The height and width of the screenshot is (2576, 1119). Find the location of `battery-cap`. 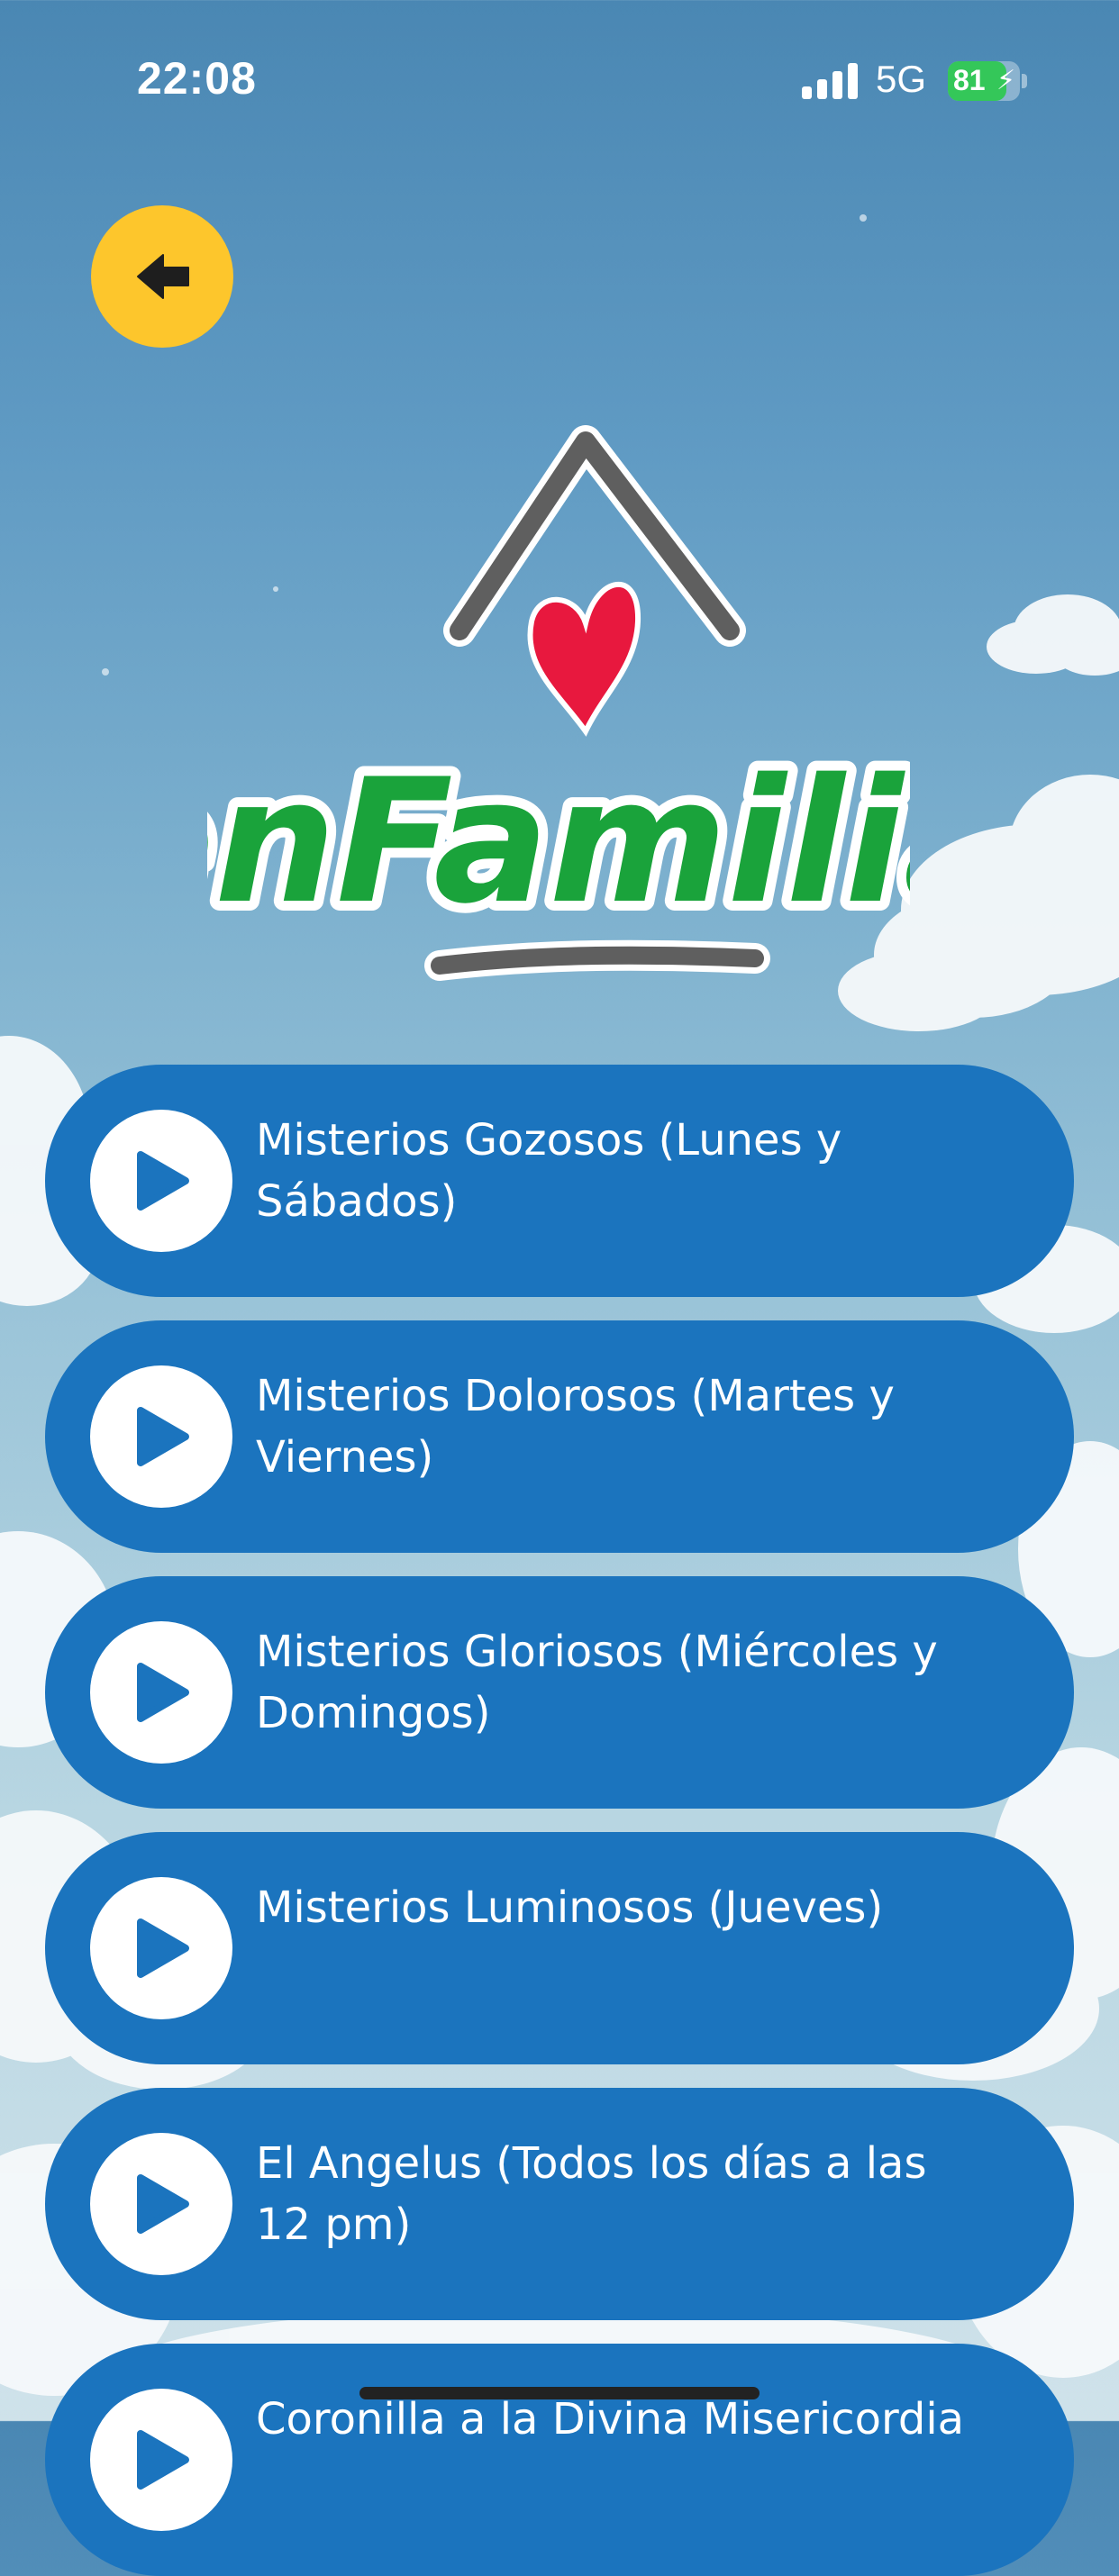

battery-cap is located at coordinates (1025, 81).